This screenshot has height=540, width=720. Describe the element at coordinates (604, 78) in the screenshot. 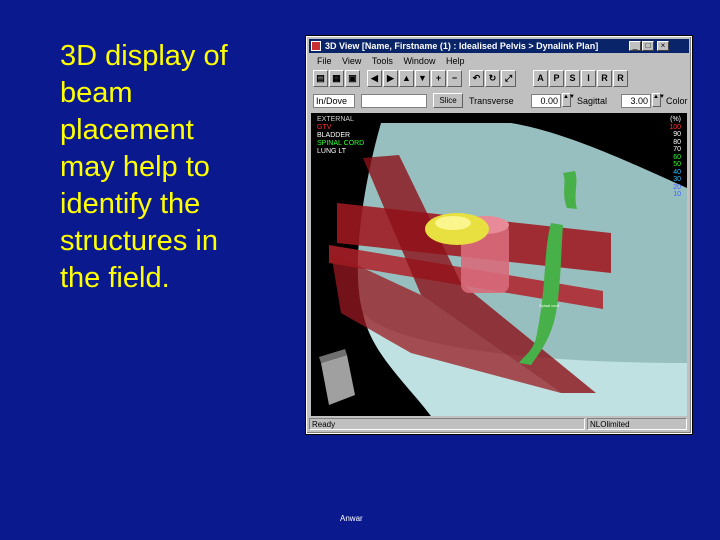

I see `view-button-r: R` at that location.